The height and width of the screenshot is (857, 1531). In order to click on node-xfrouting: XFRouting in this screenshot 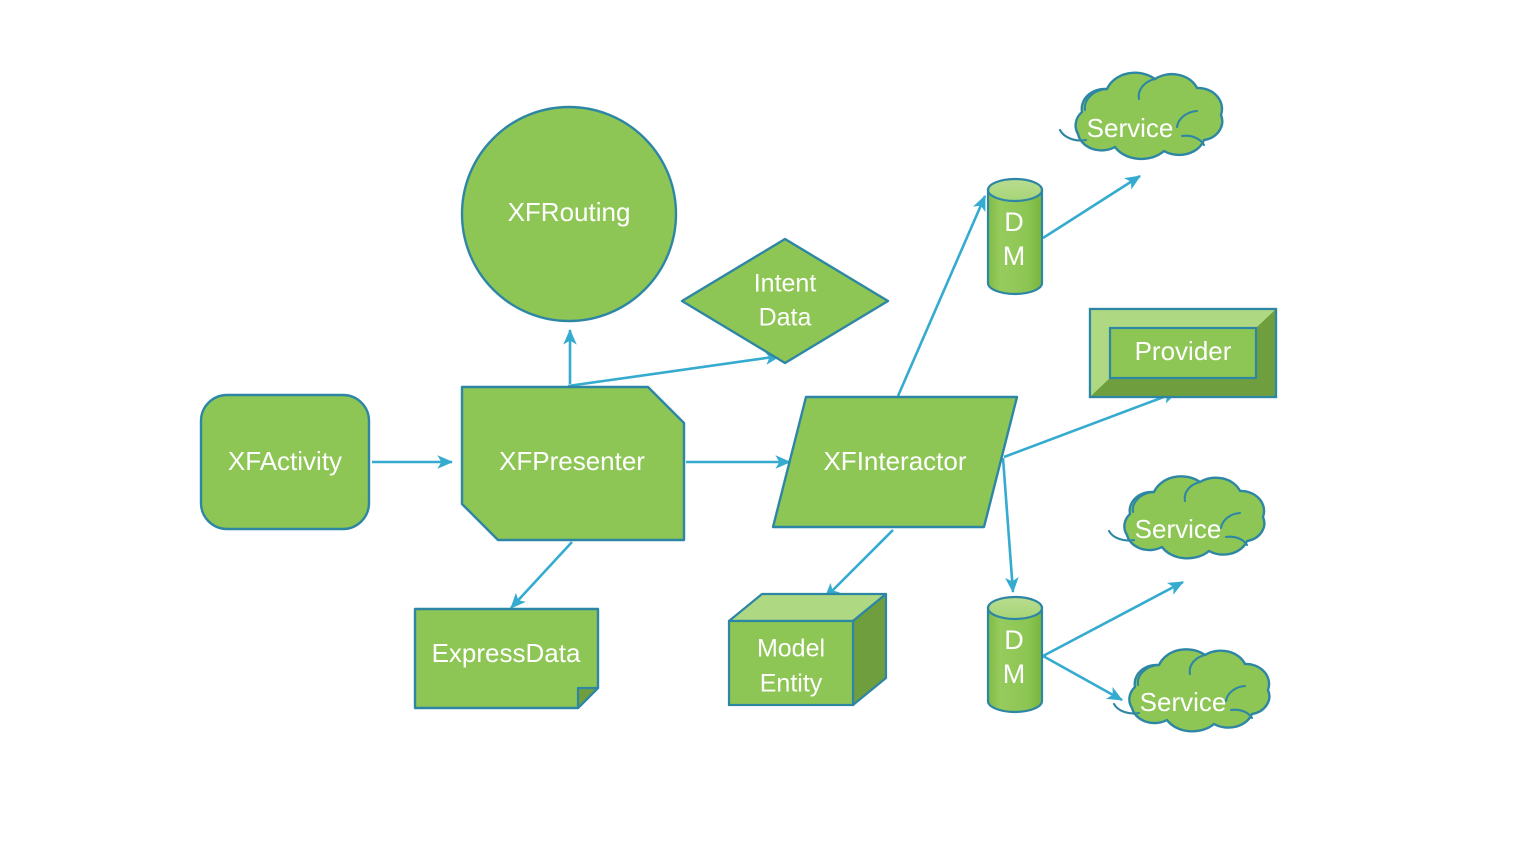, I will do `click(569, 214)`.